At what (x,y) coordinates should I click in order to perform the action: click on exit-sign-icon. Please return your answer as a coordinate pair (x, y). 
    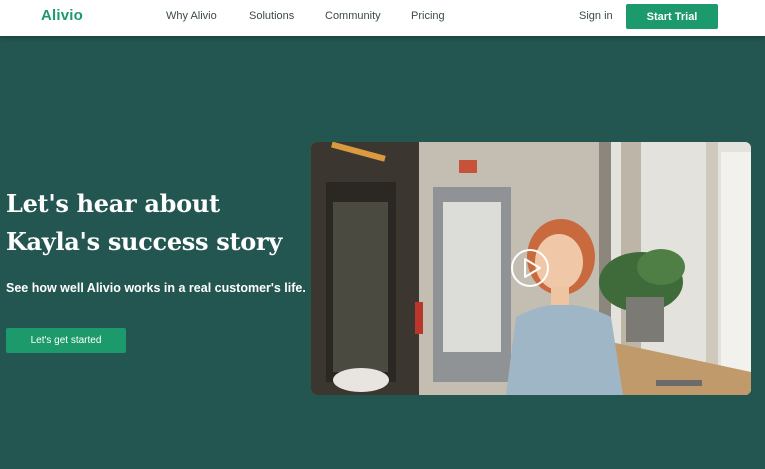
    Looking at the image, I should click on (468, 166).